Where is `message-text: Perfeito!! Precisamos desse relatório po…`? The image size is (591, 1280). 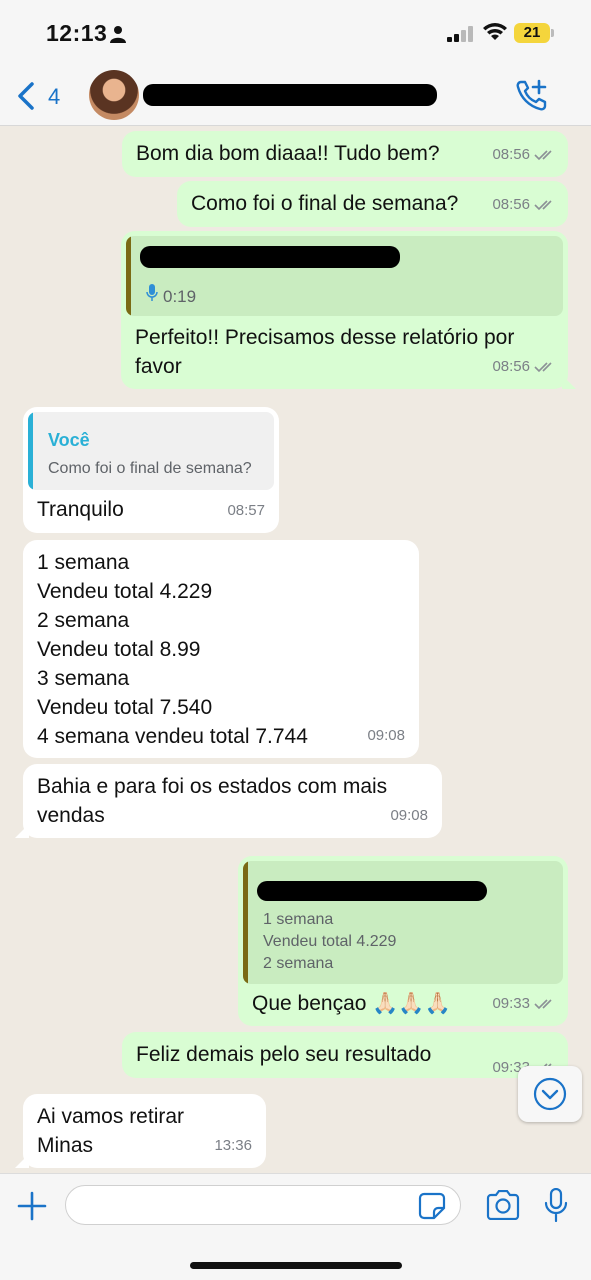 message-text: Perfeito!! Precisamos desse relatório po… is located at coordinates (325, 352).